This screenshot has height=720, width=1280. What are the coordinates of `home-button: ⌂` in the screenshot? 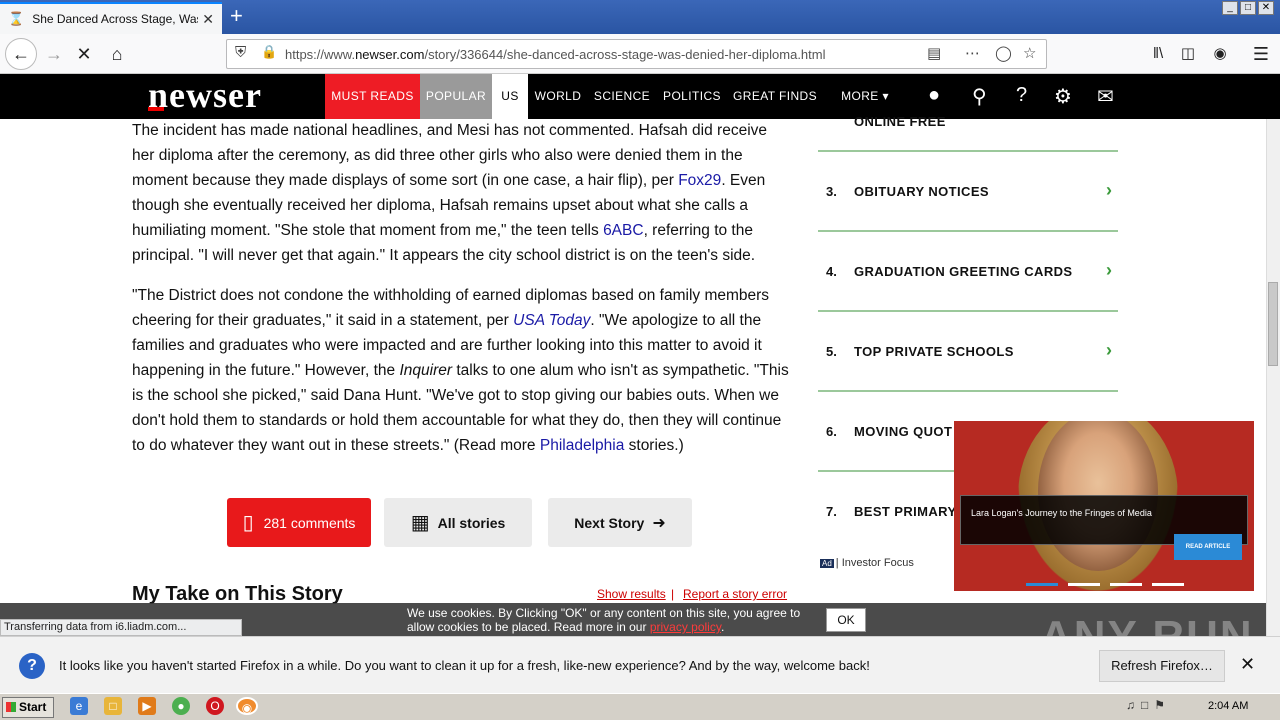 It's located at (117, 54).